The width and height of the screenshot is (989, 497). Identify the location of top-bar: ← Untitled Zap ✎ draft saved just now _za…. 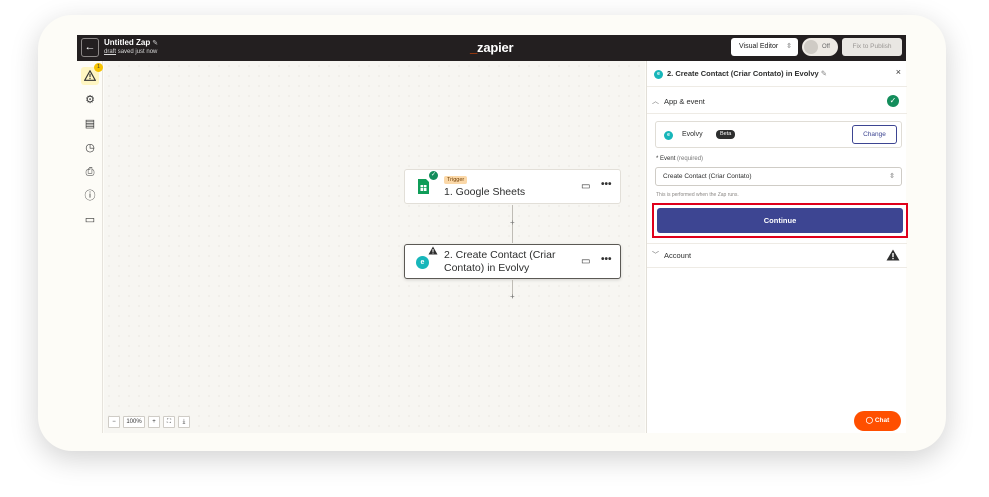
(491, 48).